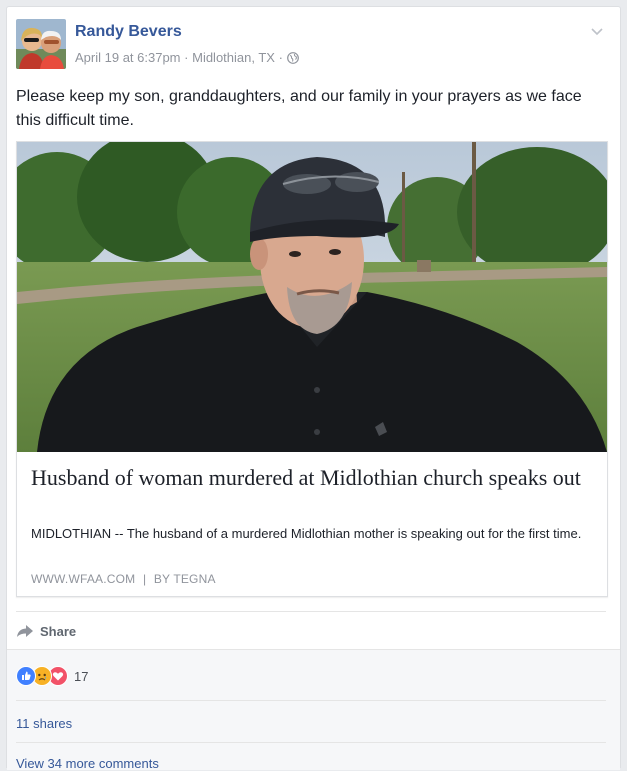 The width and height of the screenshot is (627, 771). I want to click on share-label: Share, so click(58, 631).